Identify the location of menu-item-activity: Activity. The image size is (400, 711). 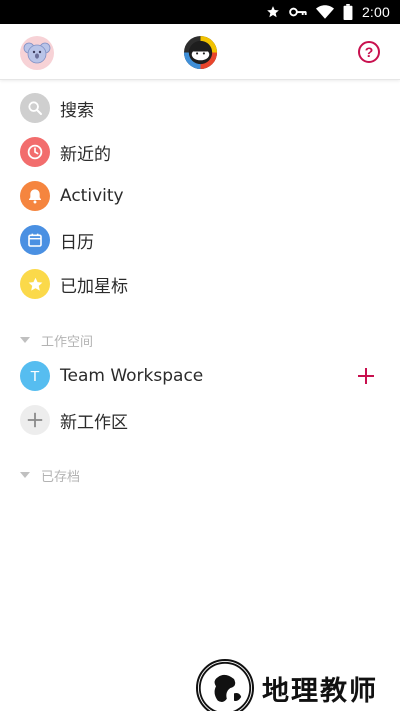
(200, 196).